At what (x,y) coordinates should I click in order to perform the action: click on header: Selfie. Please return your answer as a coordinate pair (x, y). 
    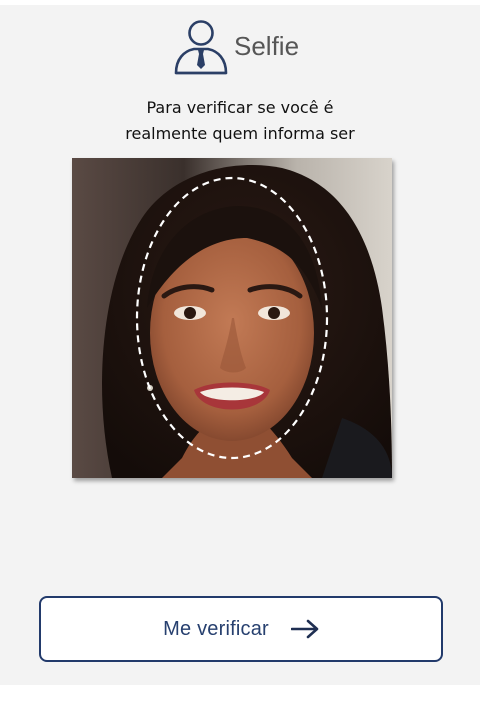
    Looking at the image, I should click on (252, 47).